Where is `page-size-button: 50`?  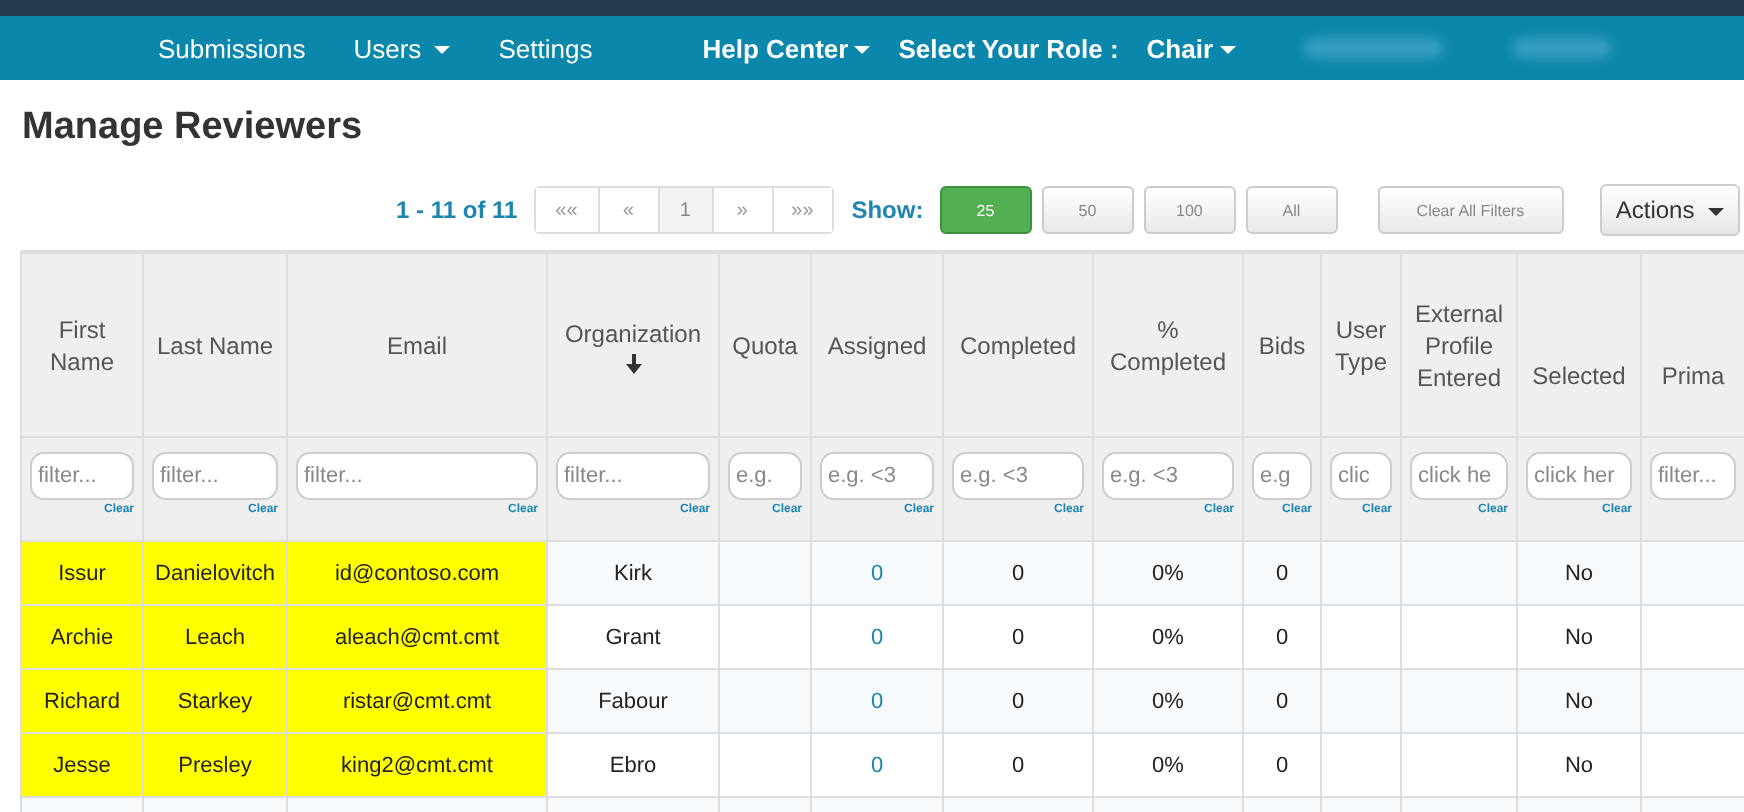
page-size-button: 50 is located at coordinates (1087, 210).